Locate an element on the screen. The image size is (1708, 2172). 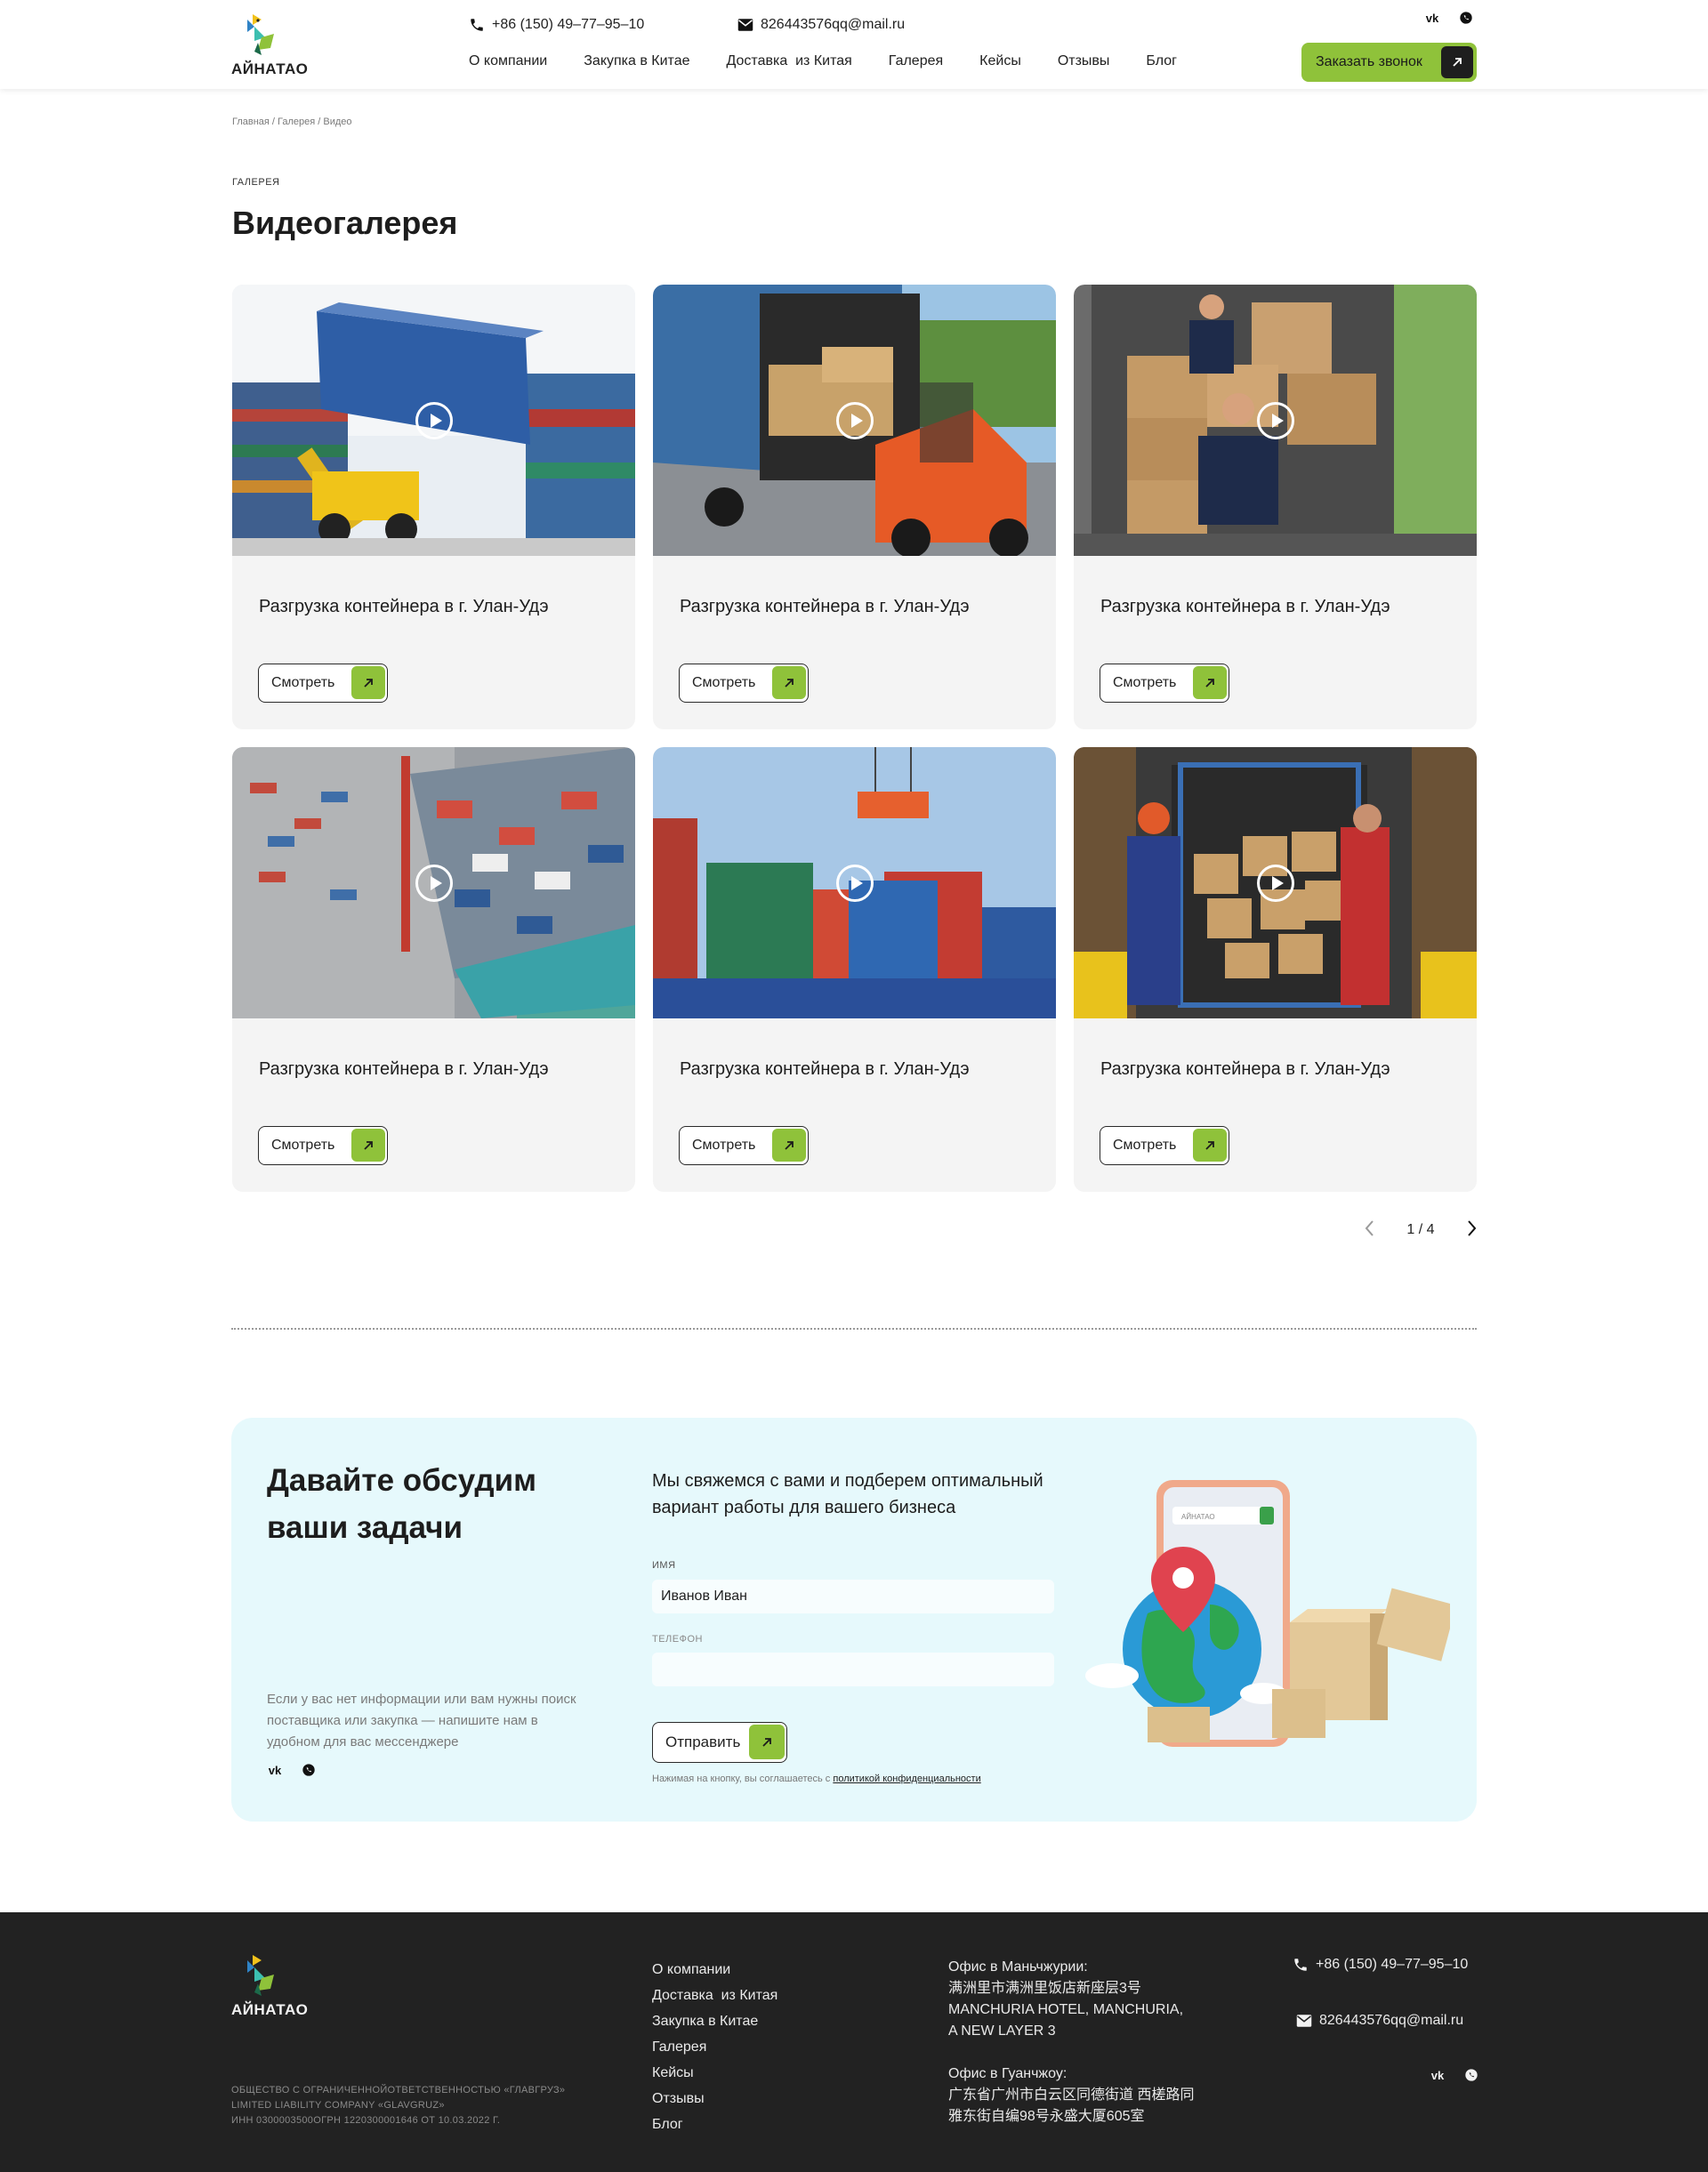
footer-nav-gallery: Галерея is located at coordinates (714, 2047).